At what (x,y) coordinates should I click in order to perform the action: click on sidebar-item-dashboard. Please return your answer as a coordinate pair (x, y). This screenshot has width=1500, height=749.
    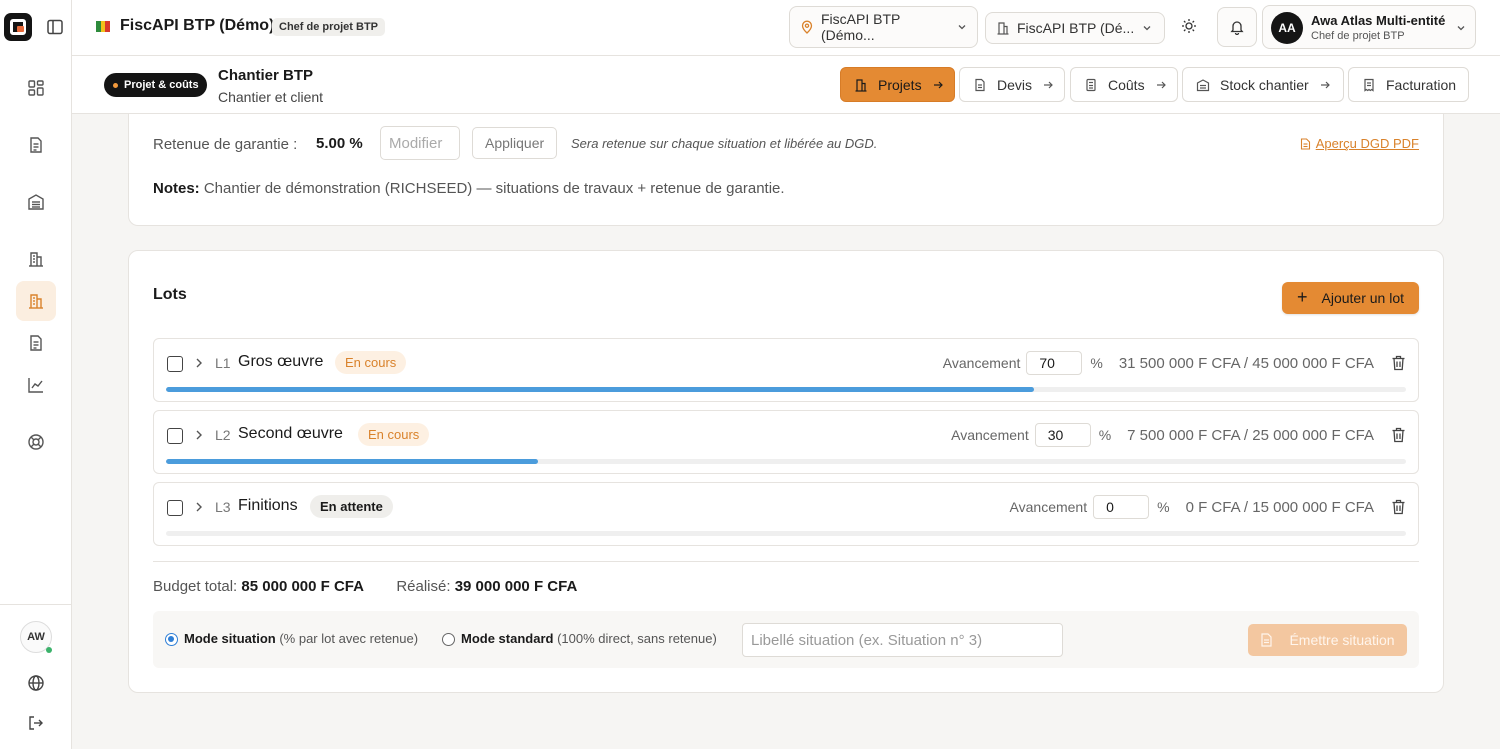
    Looking at the image, I should click on (36, 88).